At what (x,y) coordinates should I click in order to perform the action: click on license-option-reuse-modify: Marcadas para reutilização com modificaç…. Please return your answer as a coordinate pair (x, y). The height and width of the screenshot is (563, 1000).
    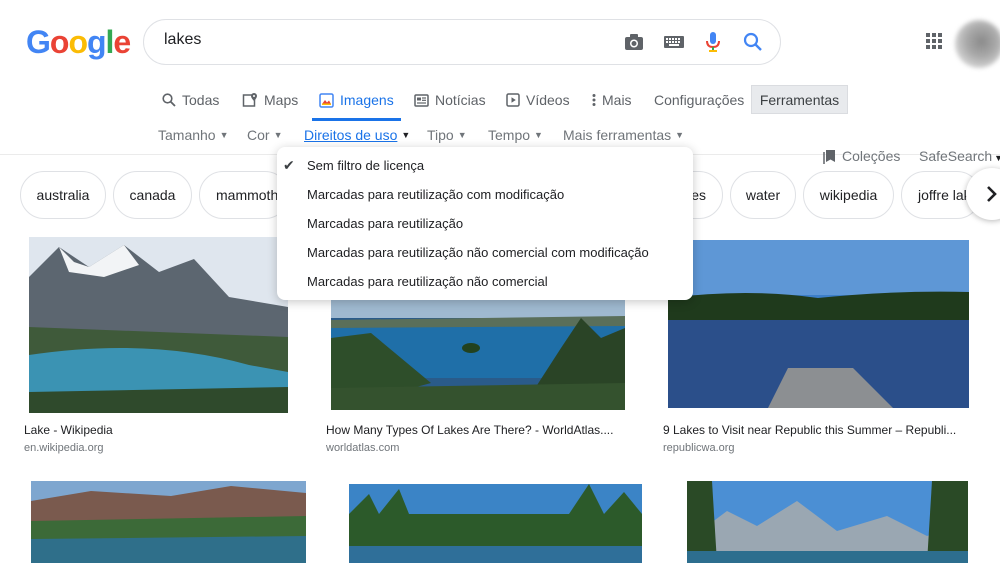
    Looking at the image, I should click on (435, 194).